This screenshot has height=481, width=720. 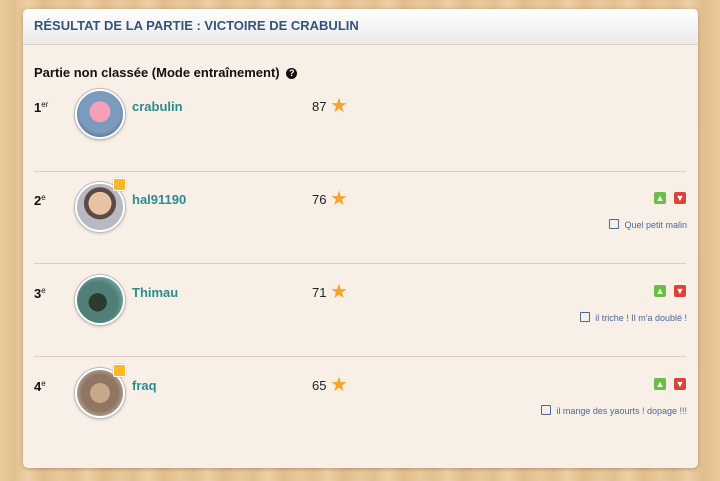 What do you see at coordinates (40, 386) in the screenshot?
I see `player-rank: 4e` at bounding box center [40, 386].